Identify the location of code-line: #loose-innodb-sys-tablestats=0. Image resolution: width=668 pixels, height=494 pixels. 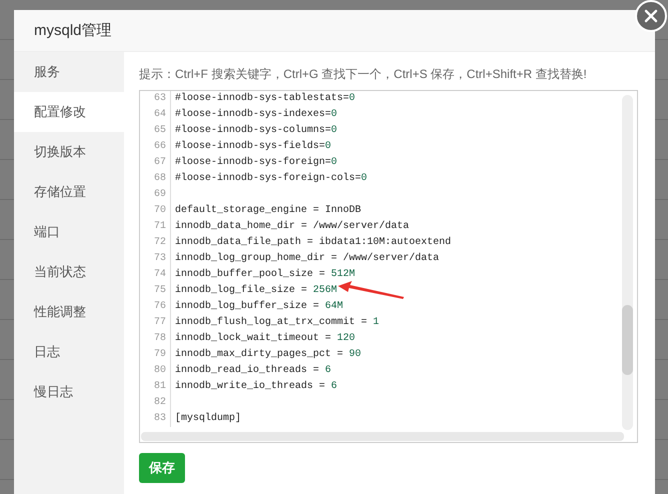
(265, 99).